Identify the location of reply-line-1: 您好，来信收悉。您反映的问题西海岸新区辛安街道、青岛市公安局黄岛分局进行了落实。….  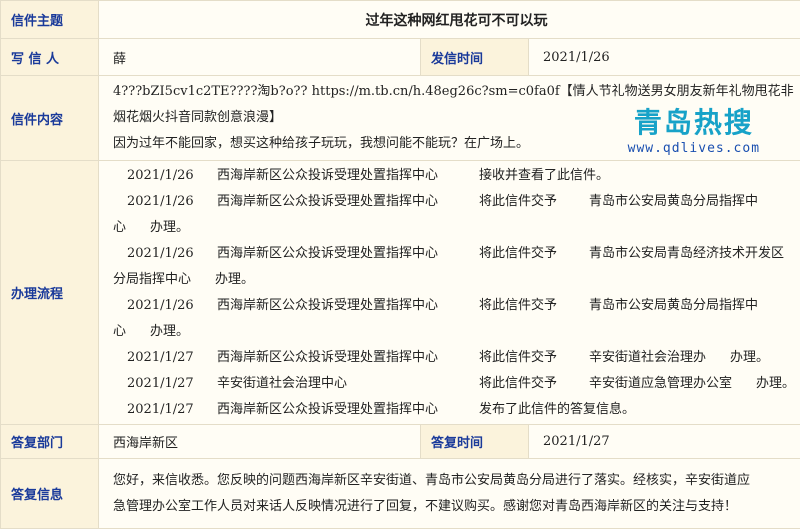
(452, 481).